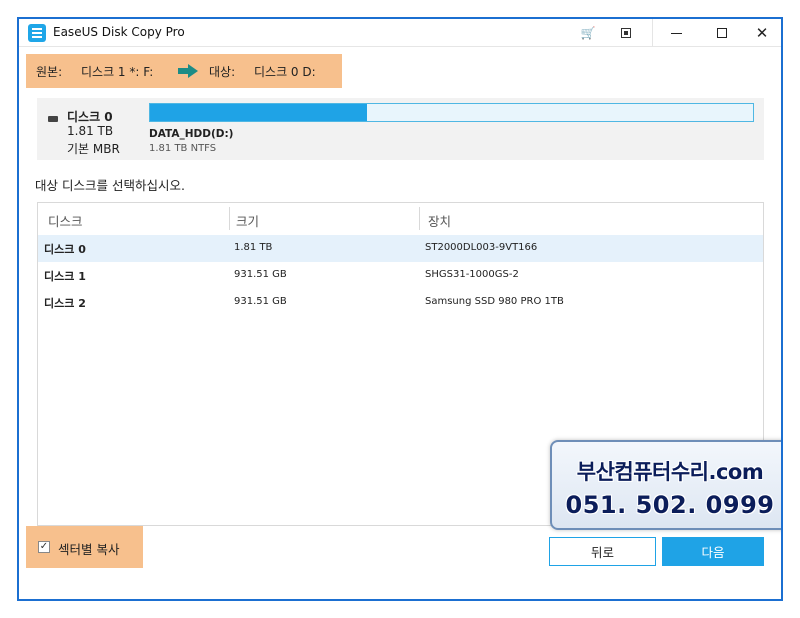  What do you see at coordinates (110, 185) in the screenshot?
I see `instruction-text: 대상 디스크를 선택하십시오.` at bounding box center [110, 185].